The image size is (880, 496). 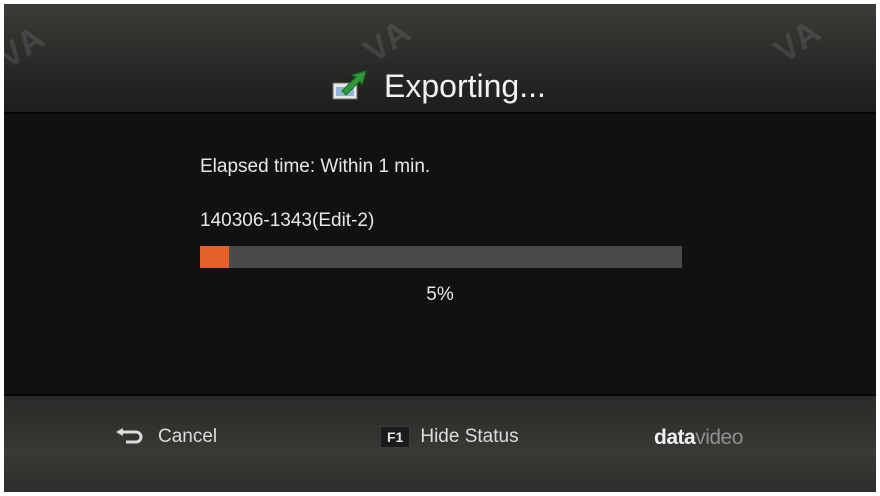 What do you see at coordinates (287, 220) in the screenshot?
I see `export-filename: 140306-1343(Edit-2)` at bounding box center [287, 220].